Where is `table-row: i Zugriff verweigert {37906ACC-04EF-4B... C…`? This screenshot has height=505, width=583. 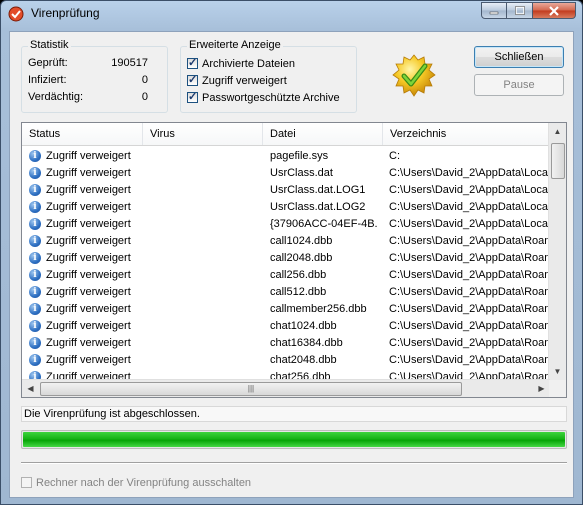 table-row: i Zugriff verweigert {37906ACC-04EF-4B... C… is located at coordinates (286, 224).